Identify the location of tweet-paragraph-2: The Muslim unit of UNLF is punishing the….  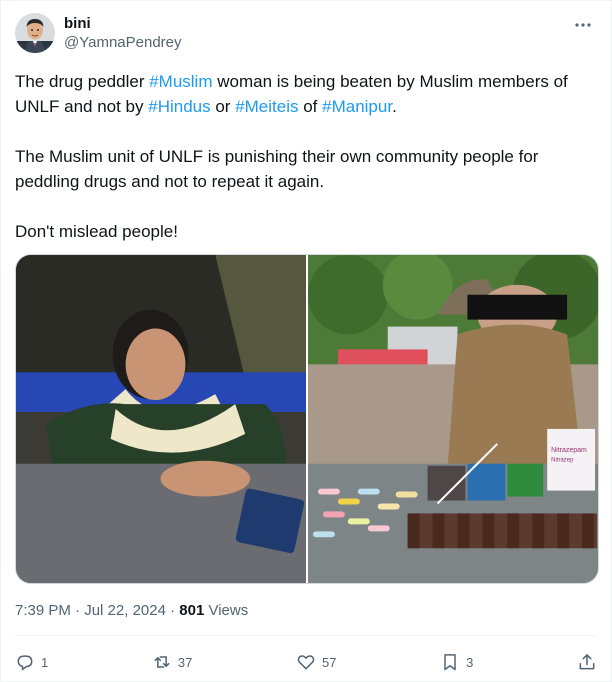
(277, 169).